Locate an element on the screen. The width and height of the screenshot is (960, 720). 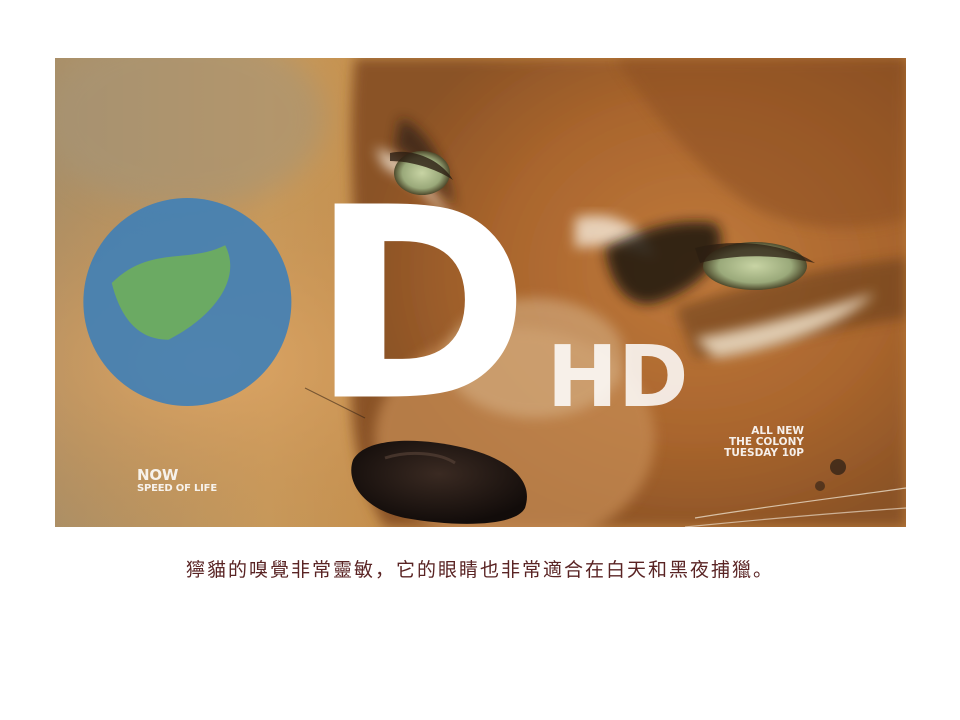
caption-text: 獰貓的嗅覺非常靈敏，它的眼睛也非常適合在白天和黑夜捕獵。 is located at coordinates (479, 570).